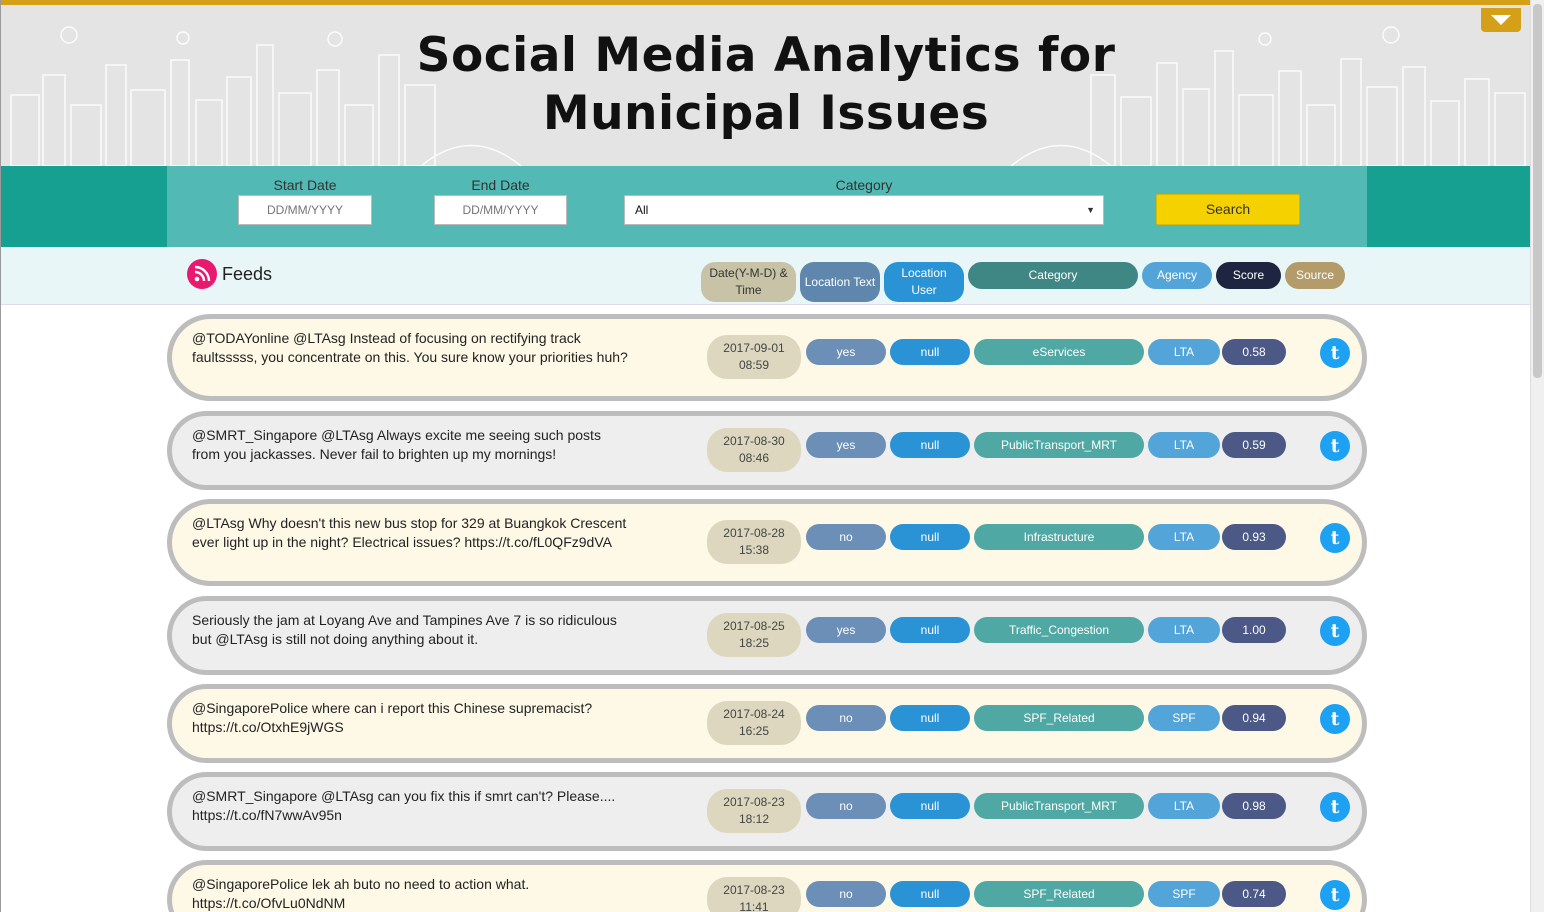 The image size is (1544, 912). I want to click on rss-glyph, so click(202, 273).